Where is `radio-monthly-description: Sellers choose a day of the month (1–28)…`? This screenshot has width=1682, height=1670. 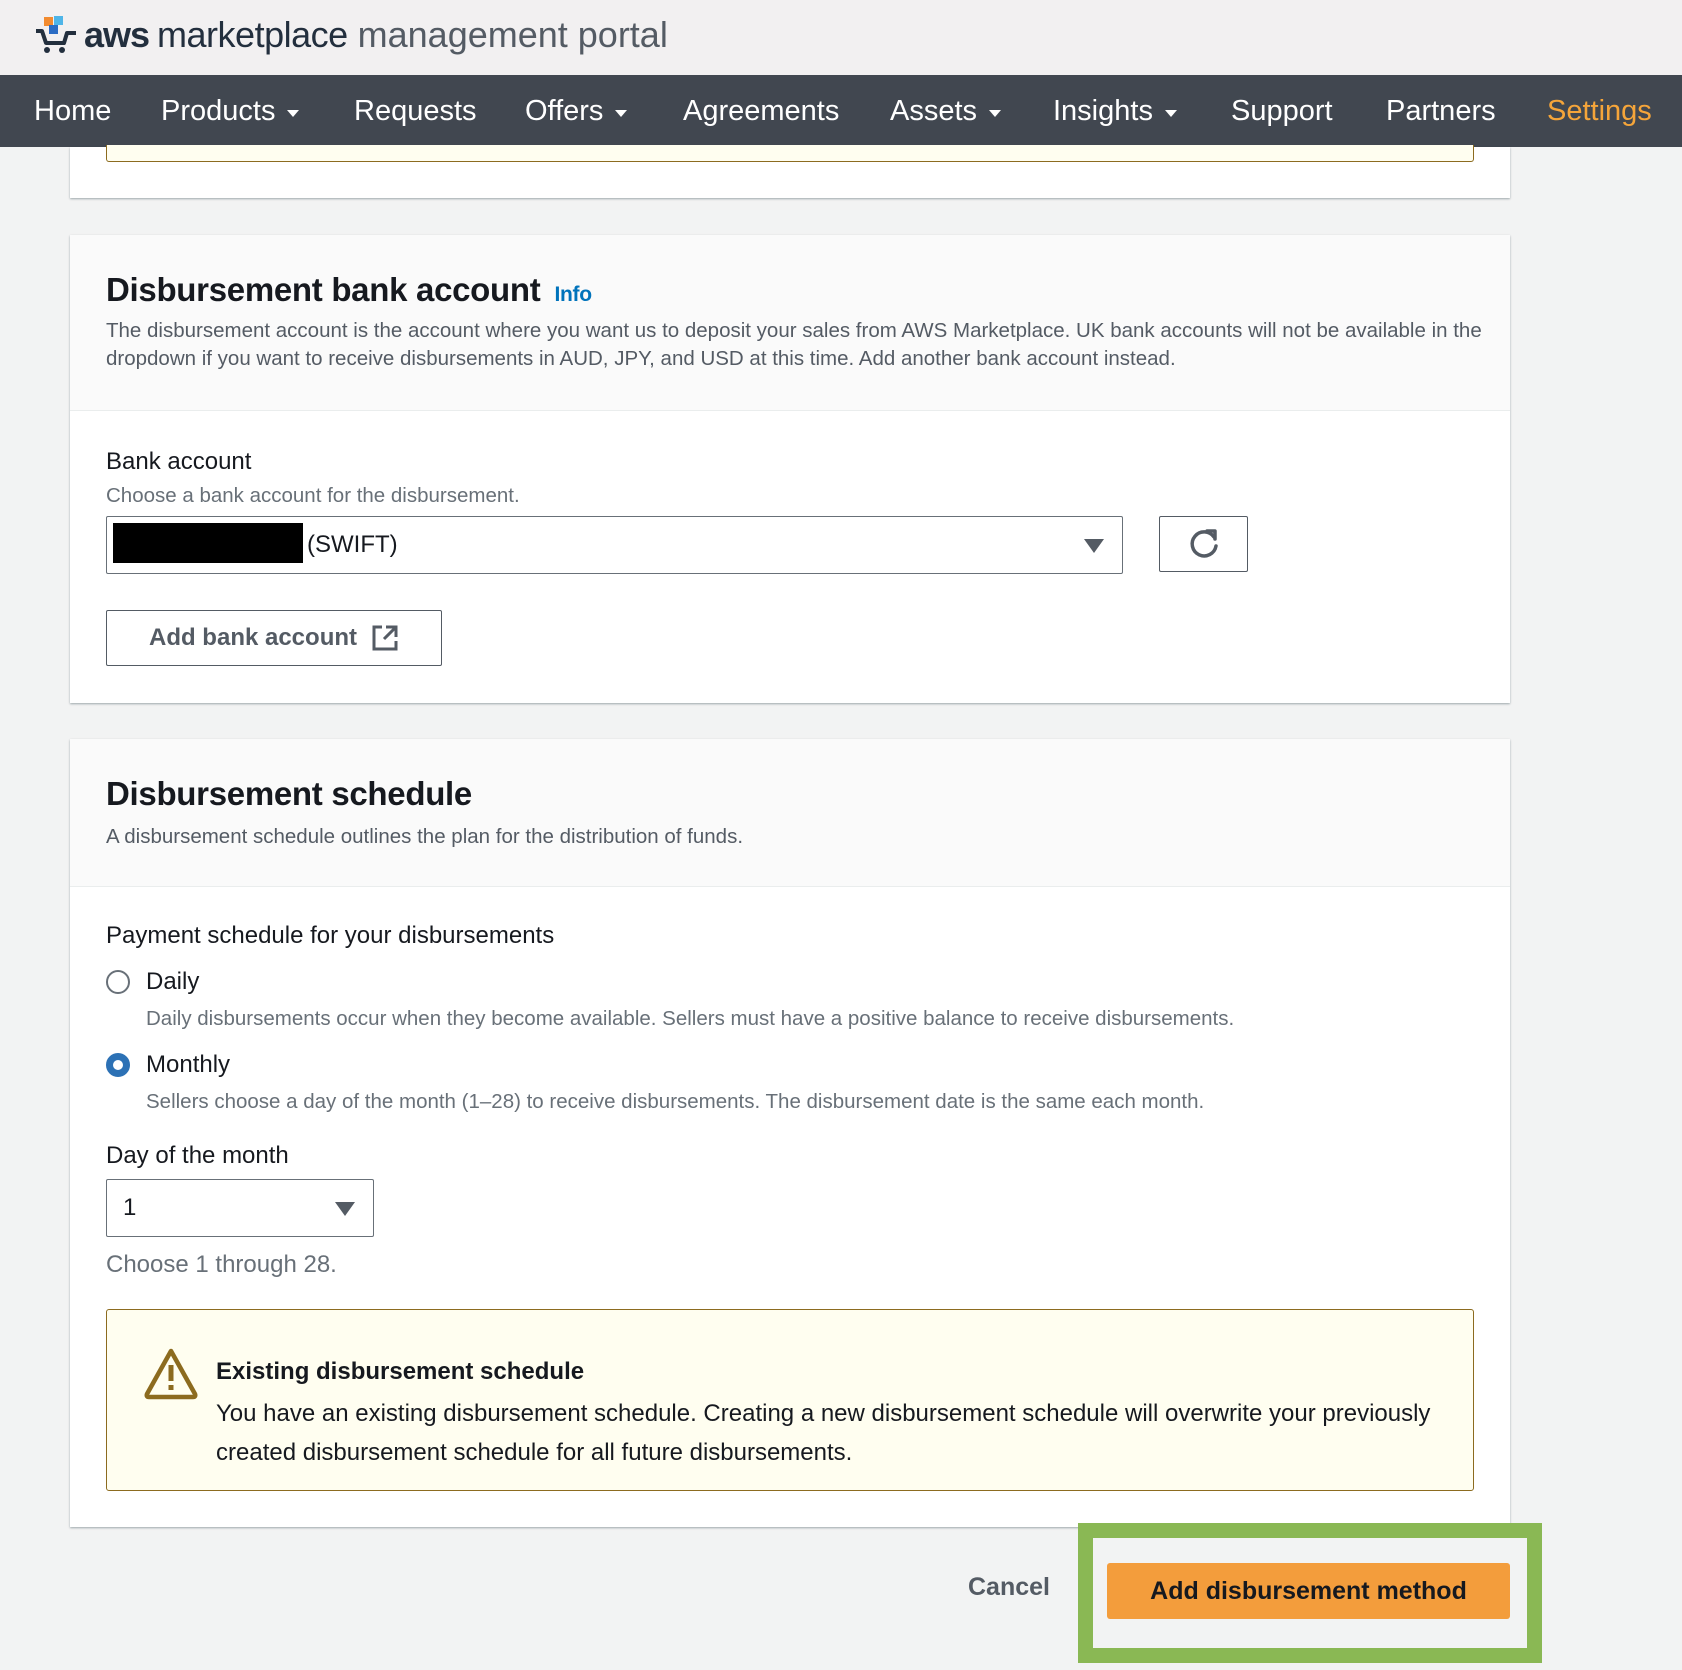 radio-monthly-description: Sellers choose a day of the month (1–28)… is located at coordinates (675, 1101).